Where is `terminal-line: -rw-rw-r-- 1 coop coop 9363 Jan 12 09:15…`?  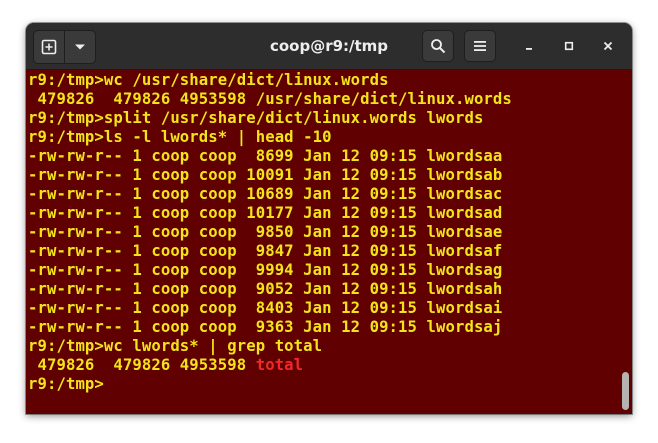
terminal-line: -rw-rw-r-- 1 coop coop 9363 Jan 12 09:15… is located at coordinates (265, 327).